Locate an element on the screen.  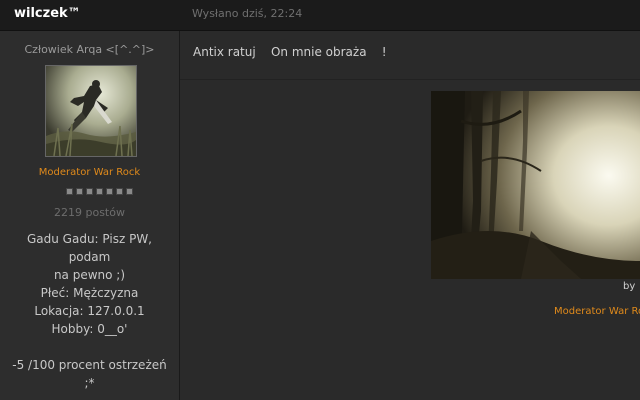
profile-line: Hobby: 0__o' is located at coordinates (89, 329).